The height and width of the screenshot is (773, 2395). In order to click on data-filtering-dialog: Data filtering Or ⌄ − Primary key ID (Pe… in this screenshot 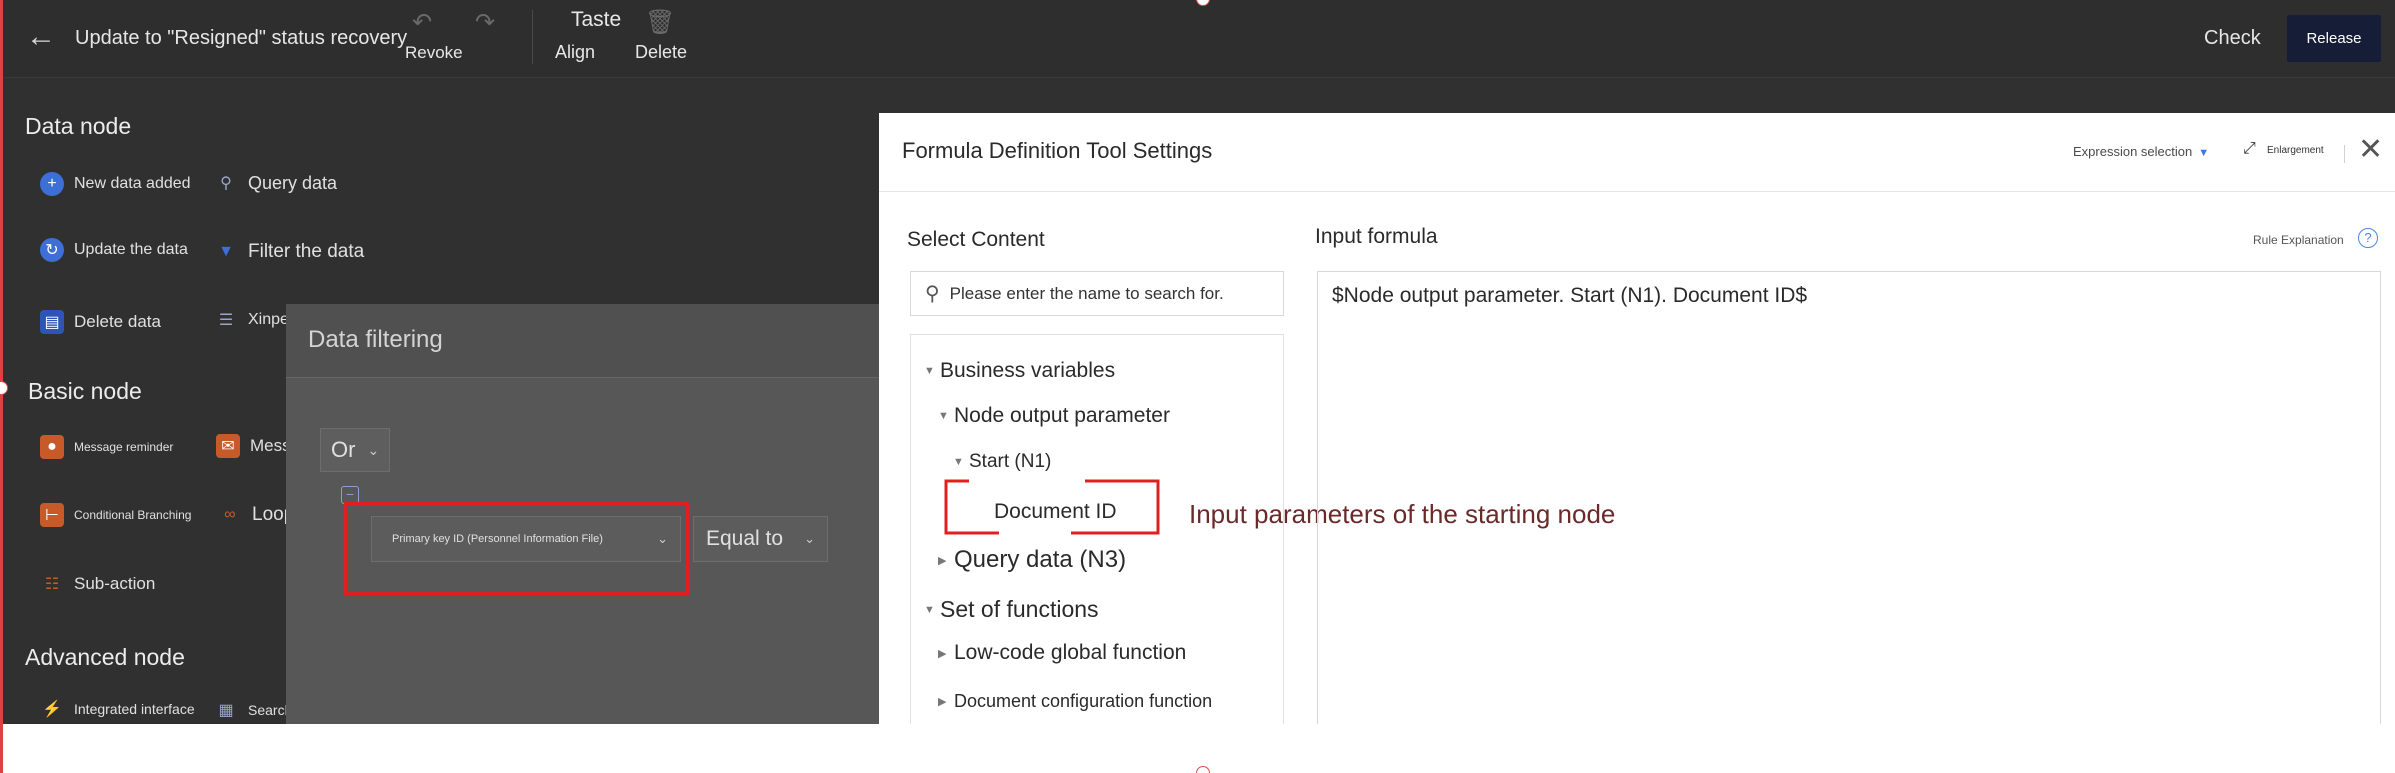, I will do `click(606, 514)`.